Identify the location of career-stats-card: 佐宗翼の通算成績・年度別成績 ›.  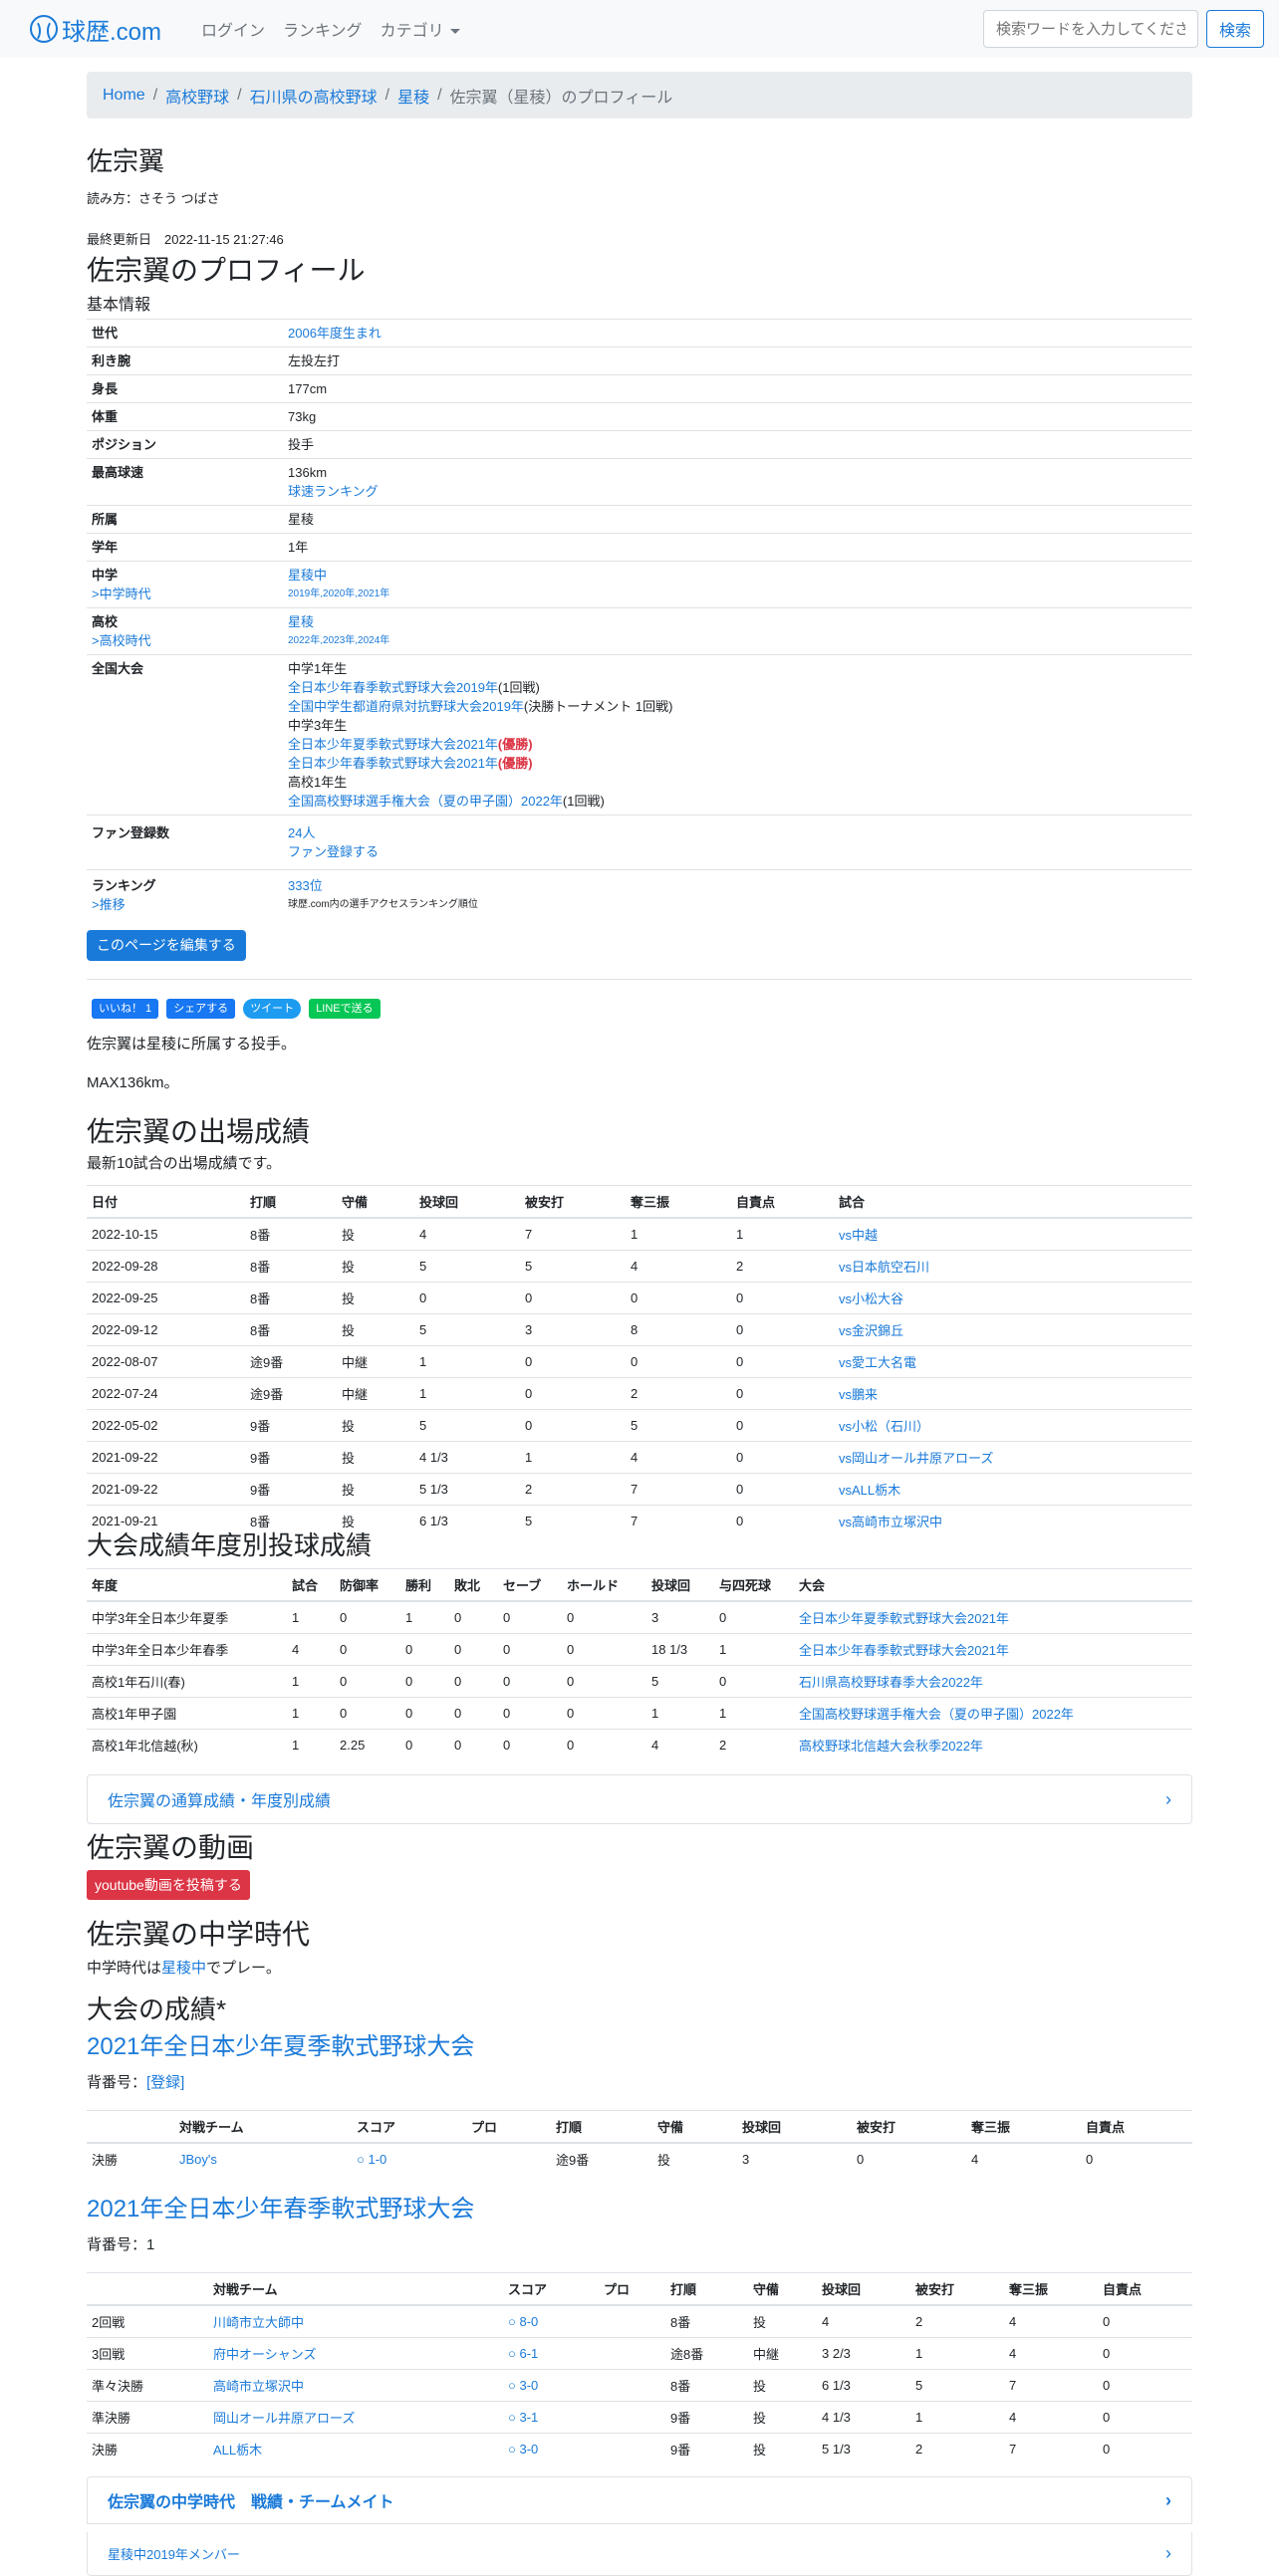
(639, 1799).